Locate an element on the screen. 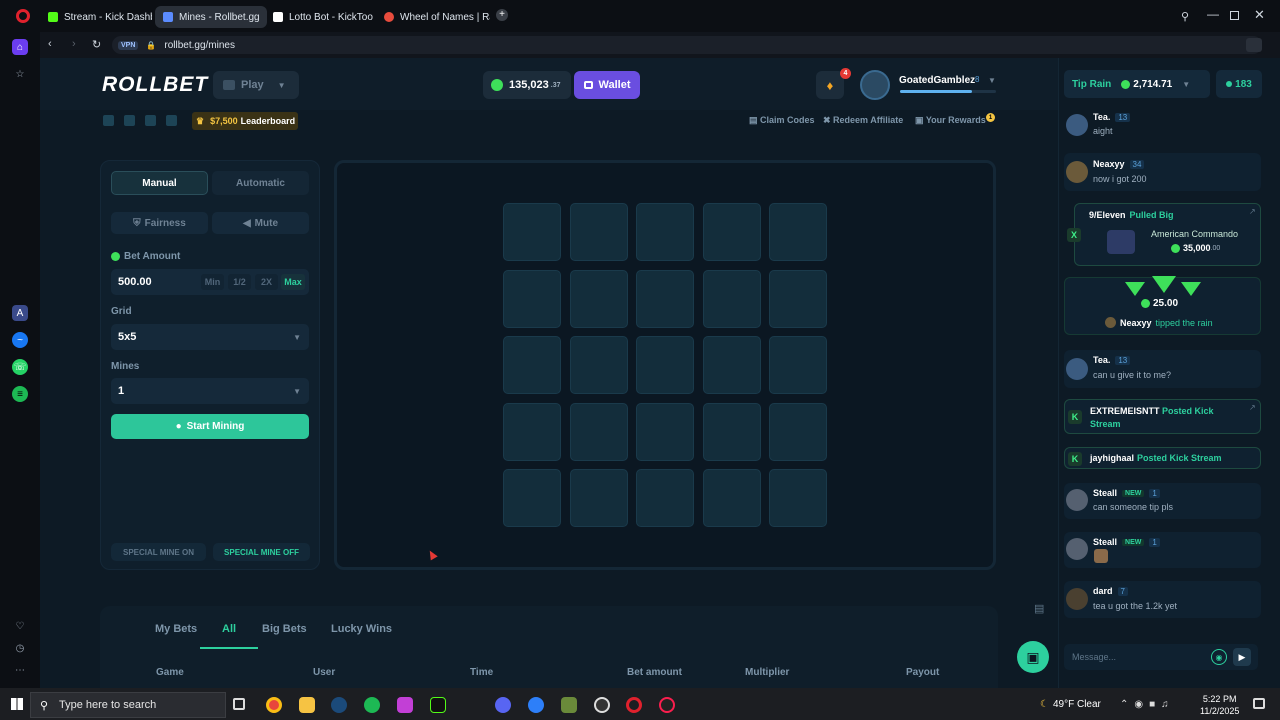 This screenshot has width=1280, height=720. user-menu-chevron-icon: ▼ is located at coordinates (992, 80).